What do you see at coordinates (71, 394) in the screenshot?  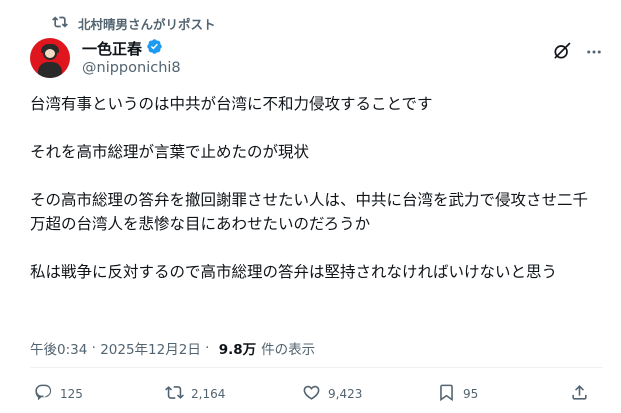 I see `reply-count: 125` at bounding box center [71, 394].